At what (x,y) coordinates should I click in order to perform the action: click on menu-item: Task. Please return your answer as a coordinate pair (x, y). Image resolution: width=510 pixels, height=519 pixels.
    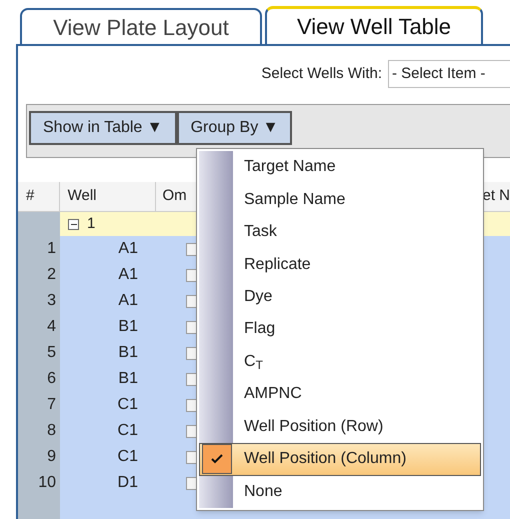
    Looking at the image, I should click on (340, 232).